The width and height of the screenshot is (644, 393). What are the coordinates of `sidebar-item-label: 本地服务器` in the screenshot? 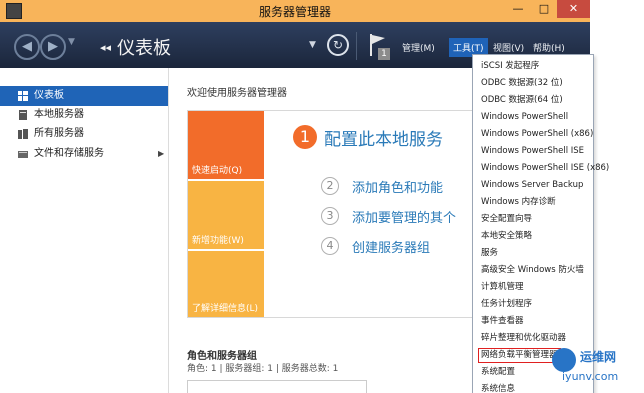 It's located at (59, 114).